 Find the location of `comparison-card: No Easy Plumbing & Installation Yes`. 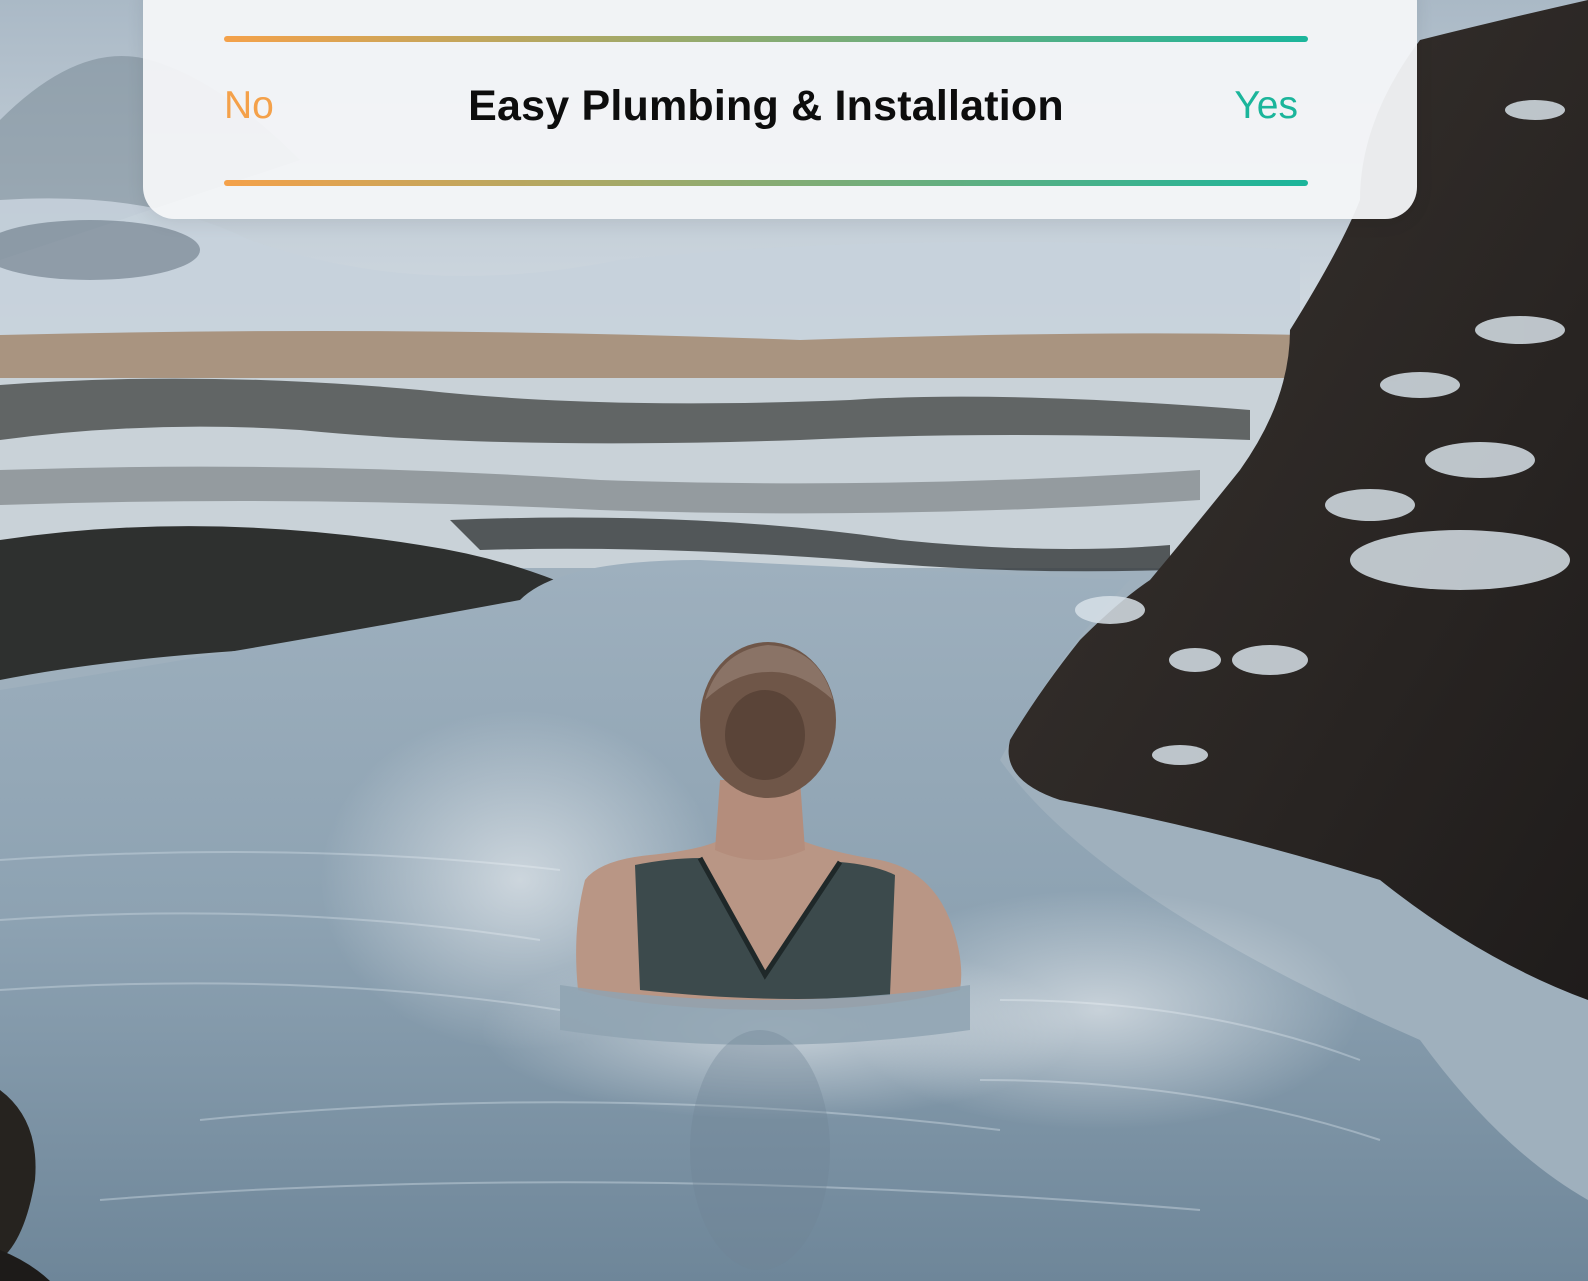

comparison-card: No Easy Plumbing & Installation Yes is located at coordinates (780, 109).